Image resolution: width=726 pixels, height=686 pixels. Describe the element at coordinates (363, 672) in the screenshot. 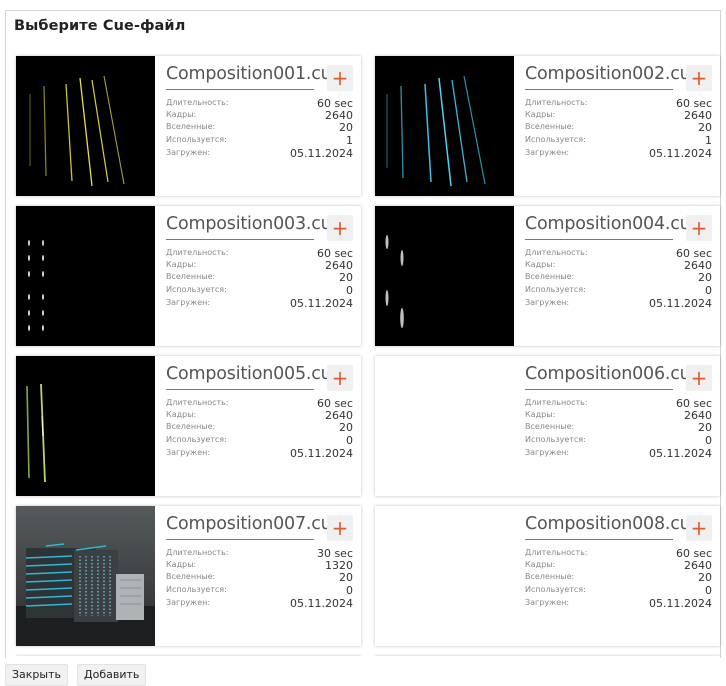

I see `dialog-footer: Закрыть Добавить` at that location.